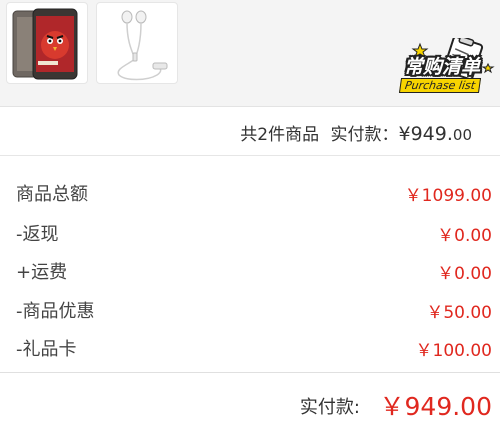 This screenshot has width=500, height=428. Describe the element at coordinates (329, 407) in the screenshot. I see `total-label: 实付款:` at that location.